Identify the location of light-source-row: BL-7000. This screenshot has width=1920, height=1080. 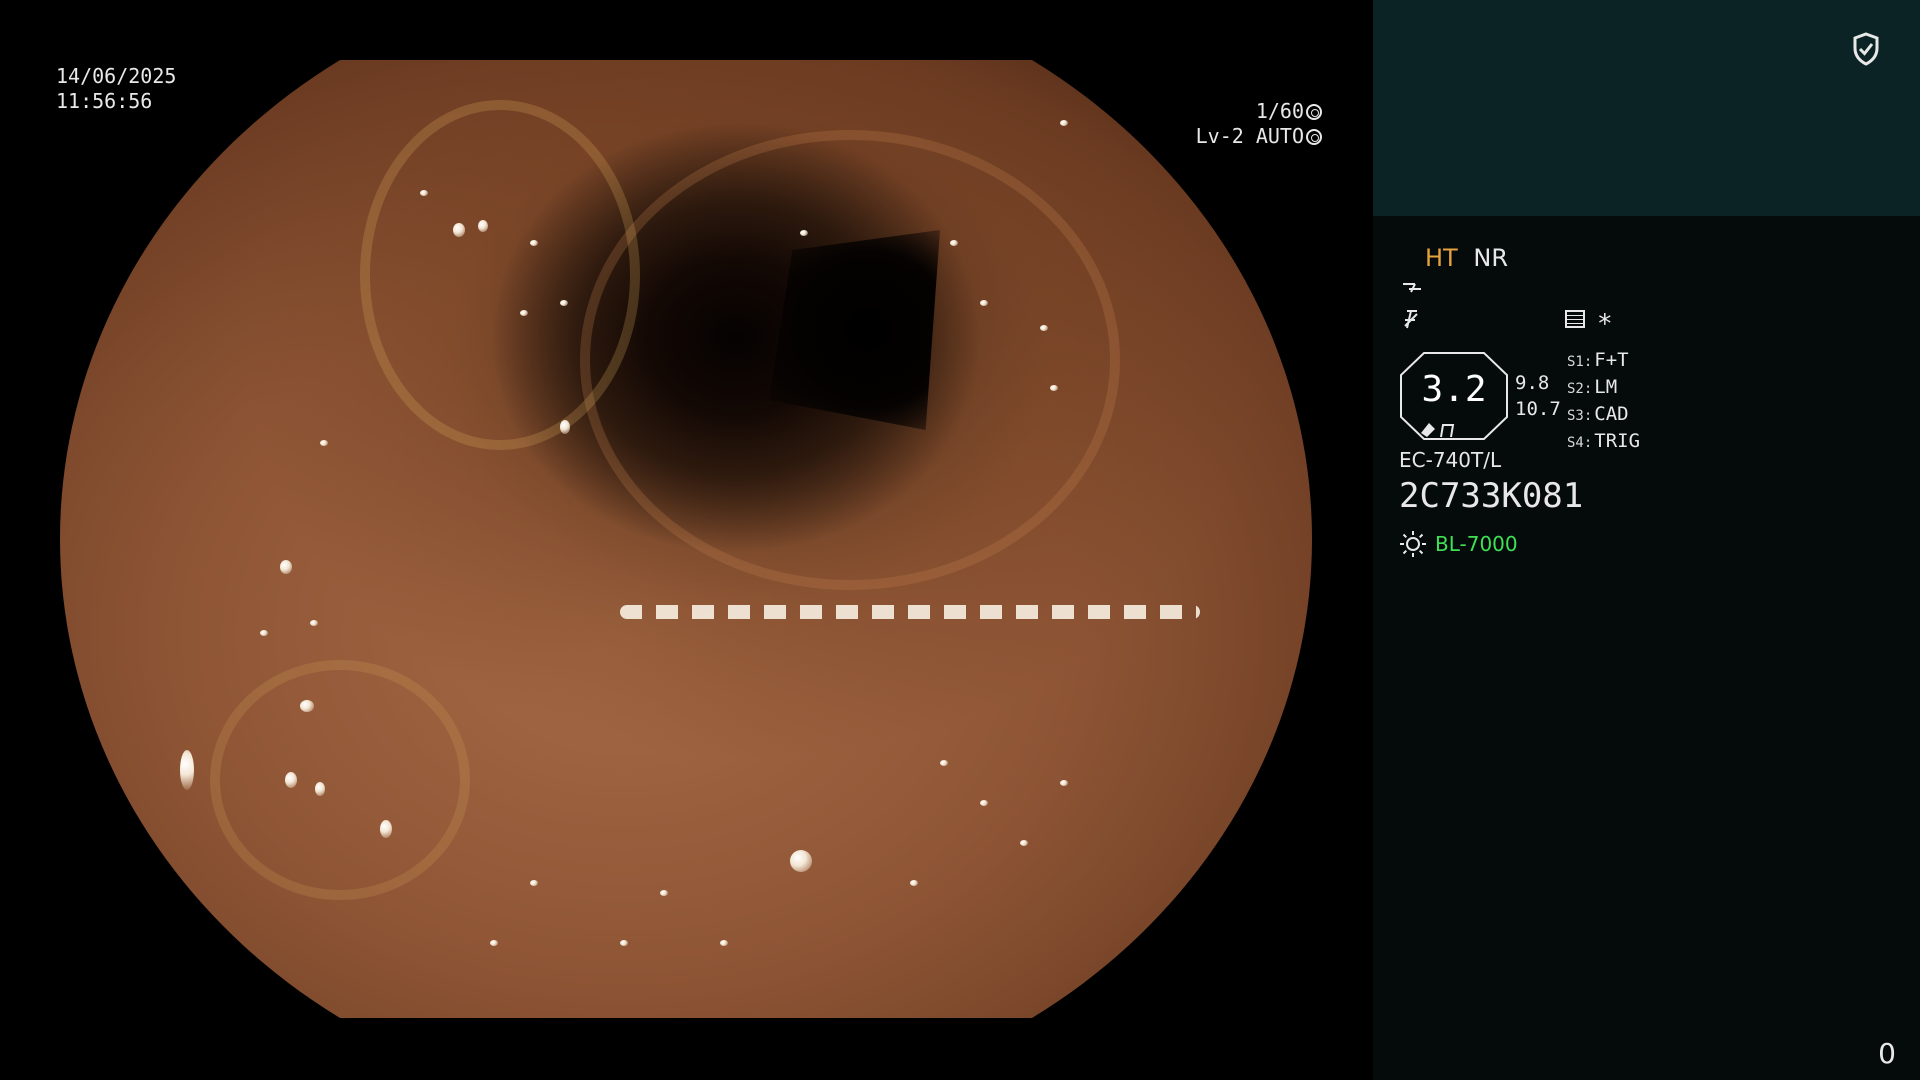
(1458, 544).